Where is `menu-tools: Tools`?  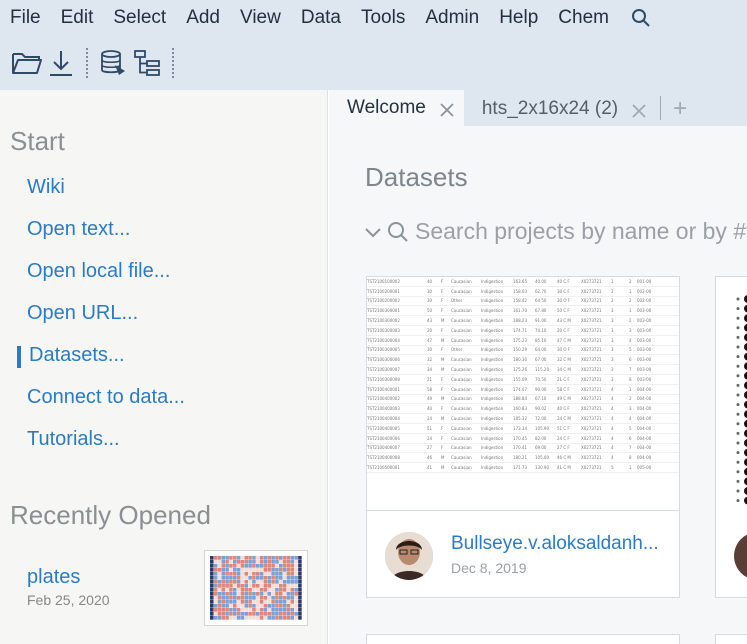 menu-tools: Tools is located at coordinates (383, 18).